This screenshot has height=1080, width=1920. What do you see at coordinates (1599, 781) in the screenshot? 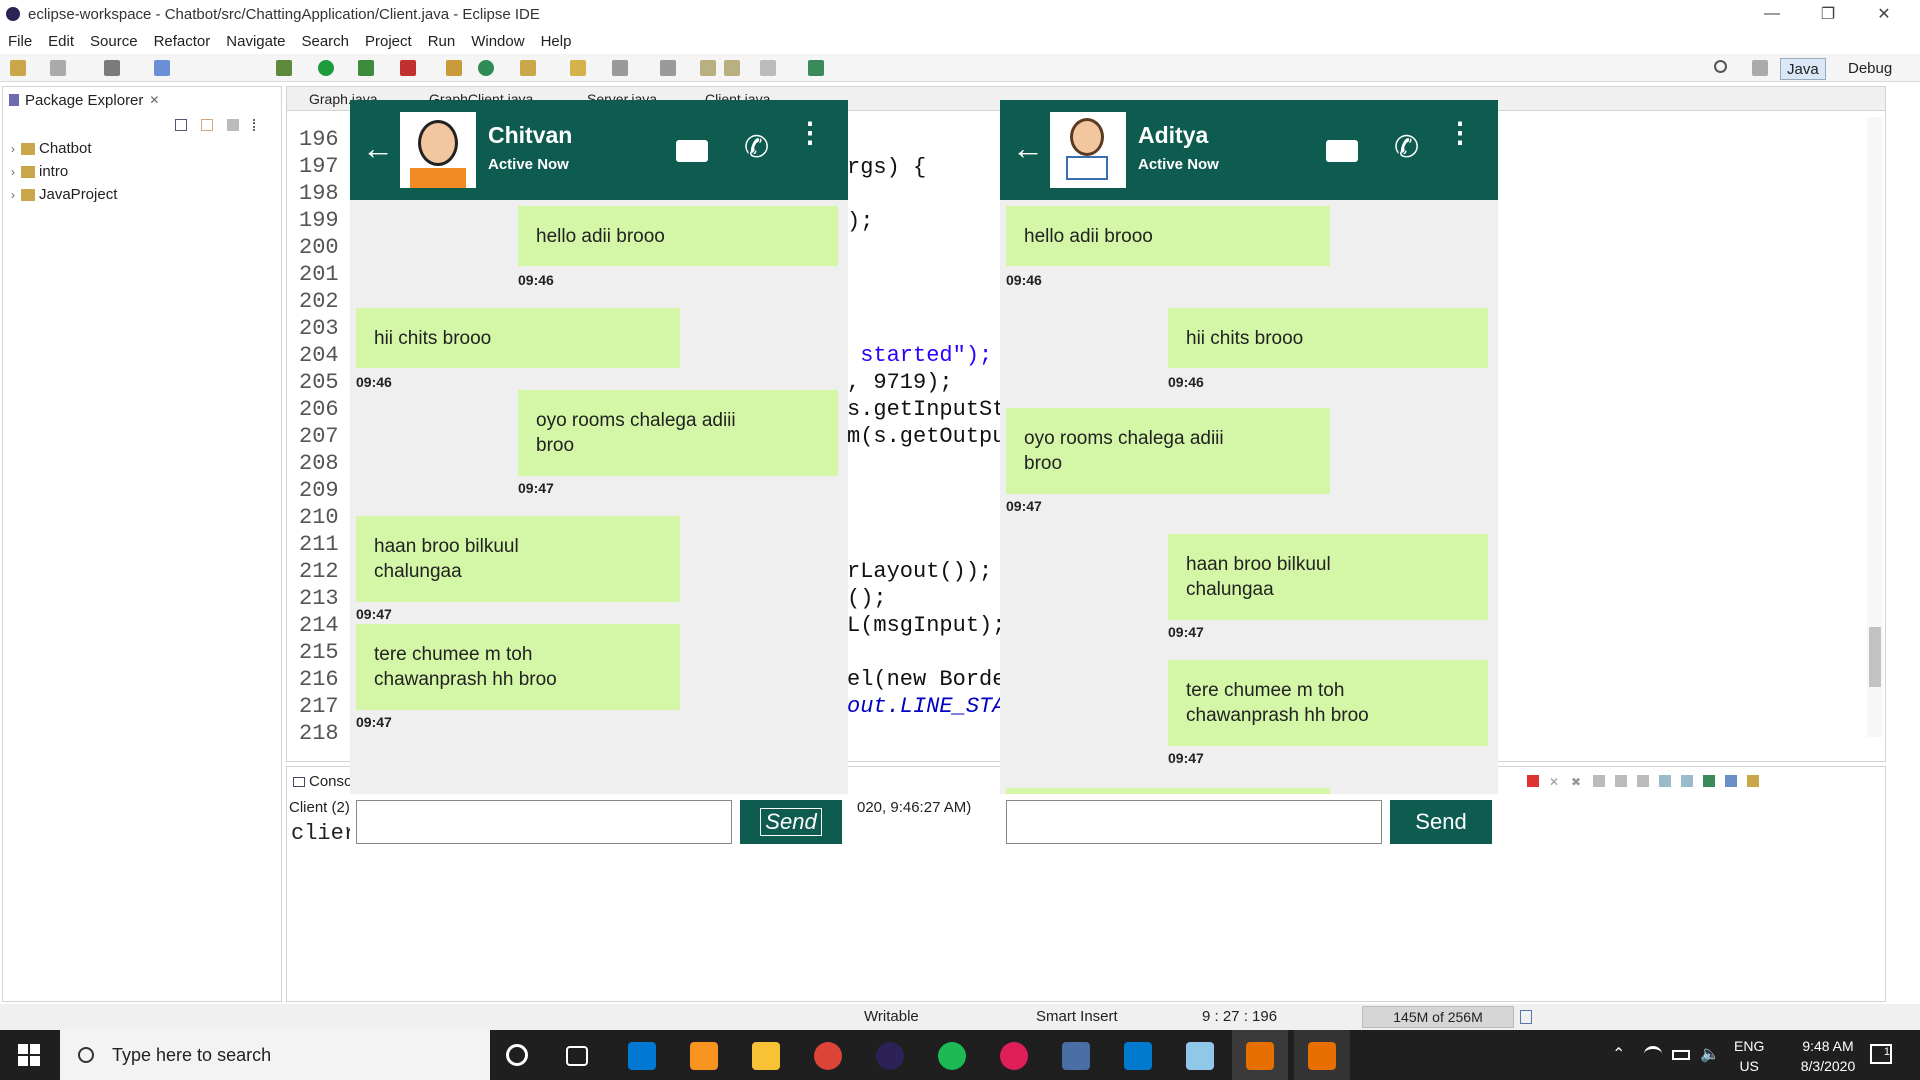
I see `clear-console-icon` at bounding box center [1599, 781].